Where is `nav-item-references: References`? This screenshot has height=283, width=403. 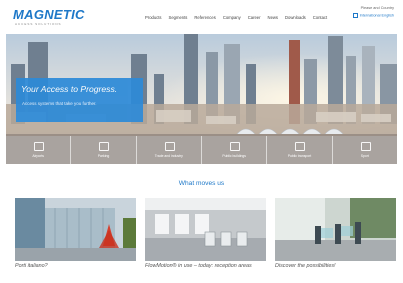 nav-item-references: References is located at coordinates (204, 17).